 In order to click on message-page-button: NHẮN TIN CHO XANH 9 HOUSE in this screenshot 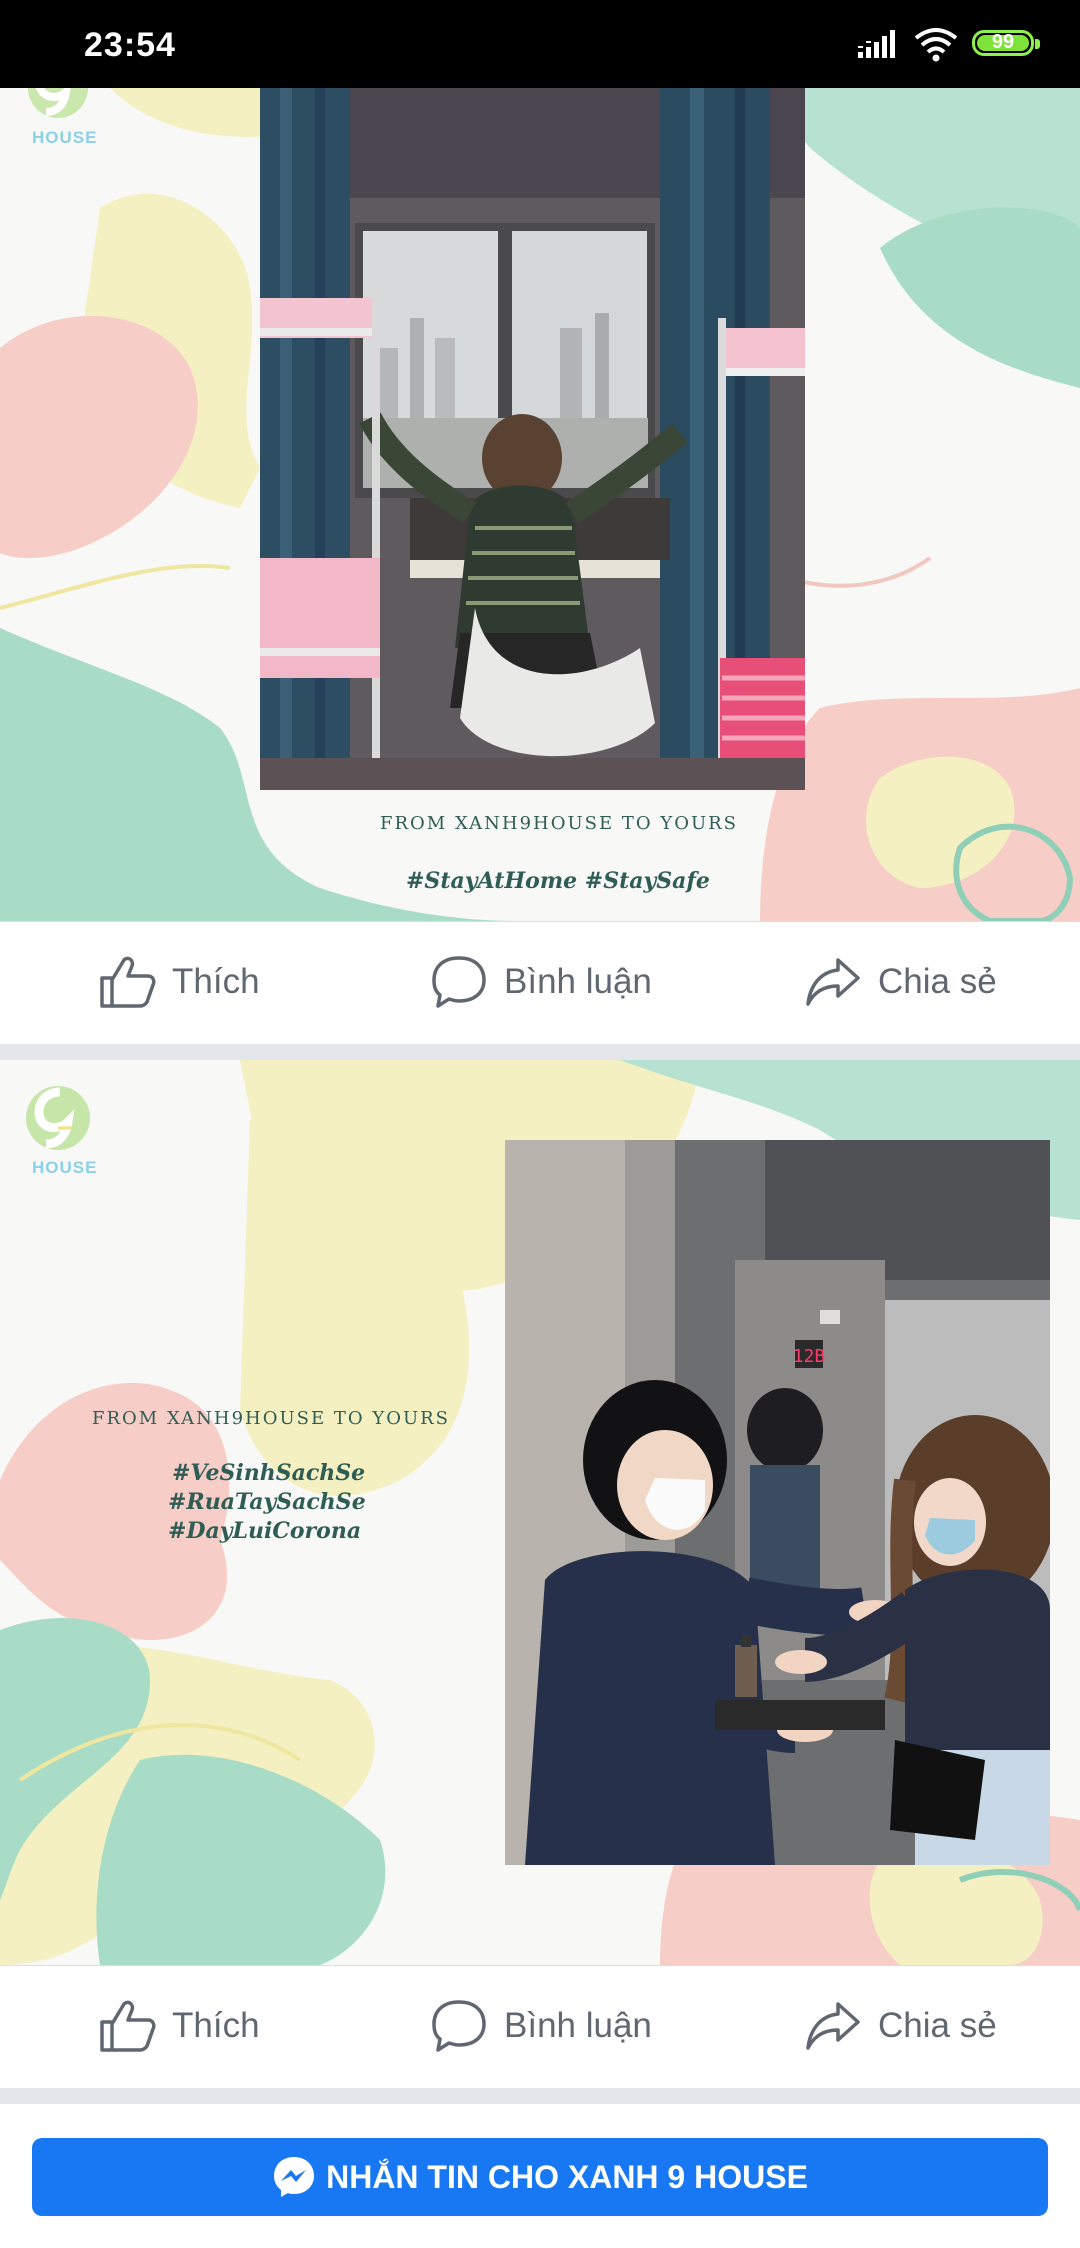, I will do `click(540, 2177)`.